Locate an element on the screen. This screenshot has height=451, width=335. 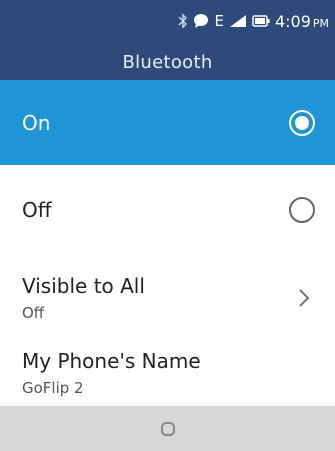
network-e-icon: E is located at coordinates (219, 21).